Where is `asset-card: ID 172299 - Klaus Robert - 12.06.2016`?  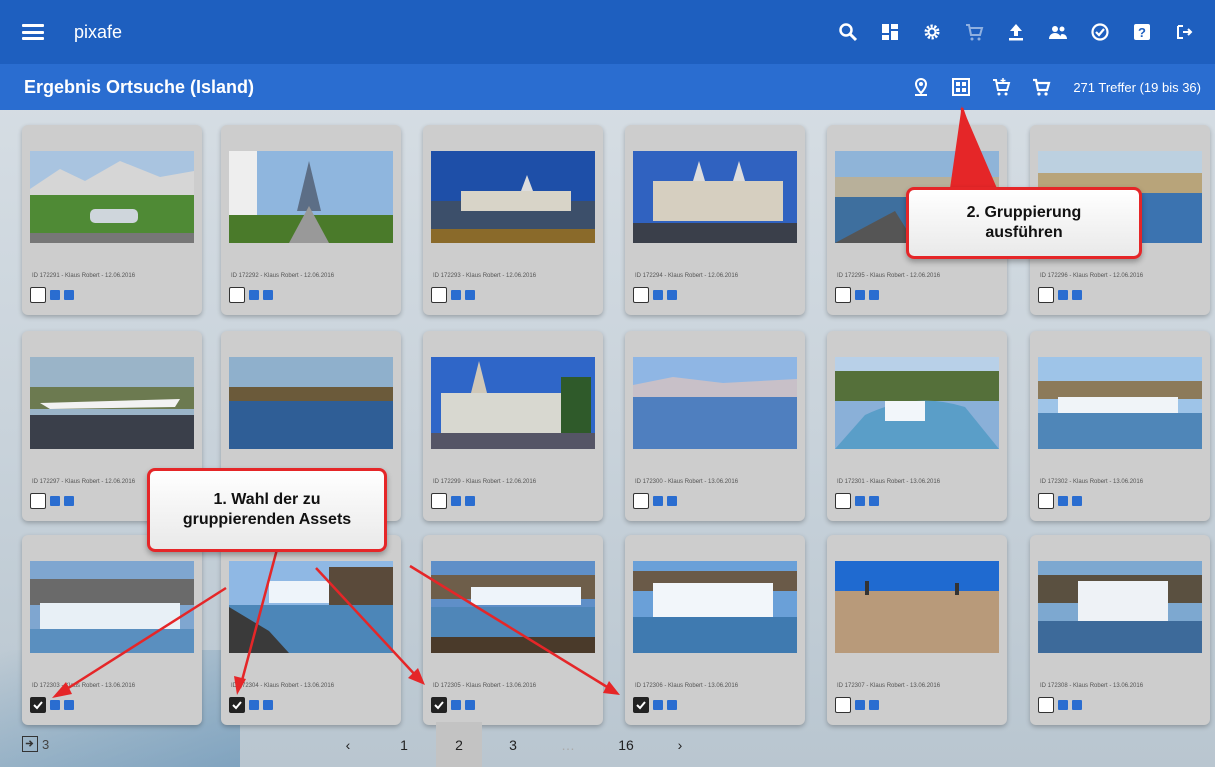
asset-card: ID 172299 - Klaus Robert - 12.06.2016 is located at coordinates (513, 426).